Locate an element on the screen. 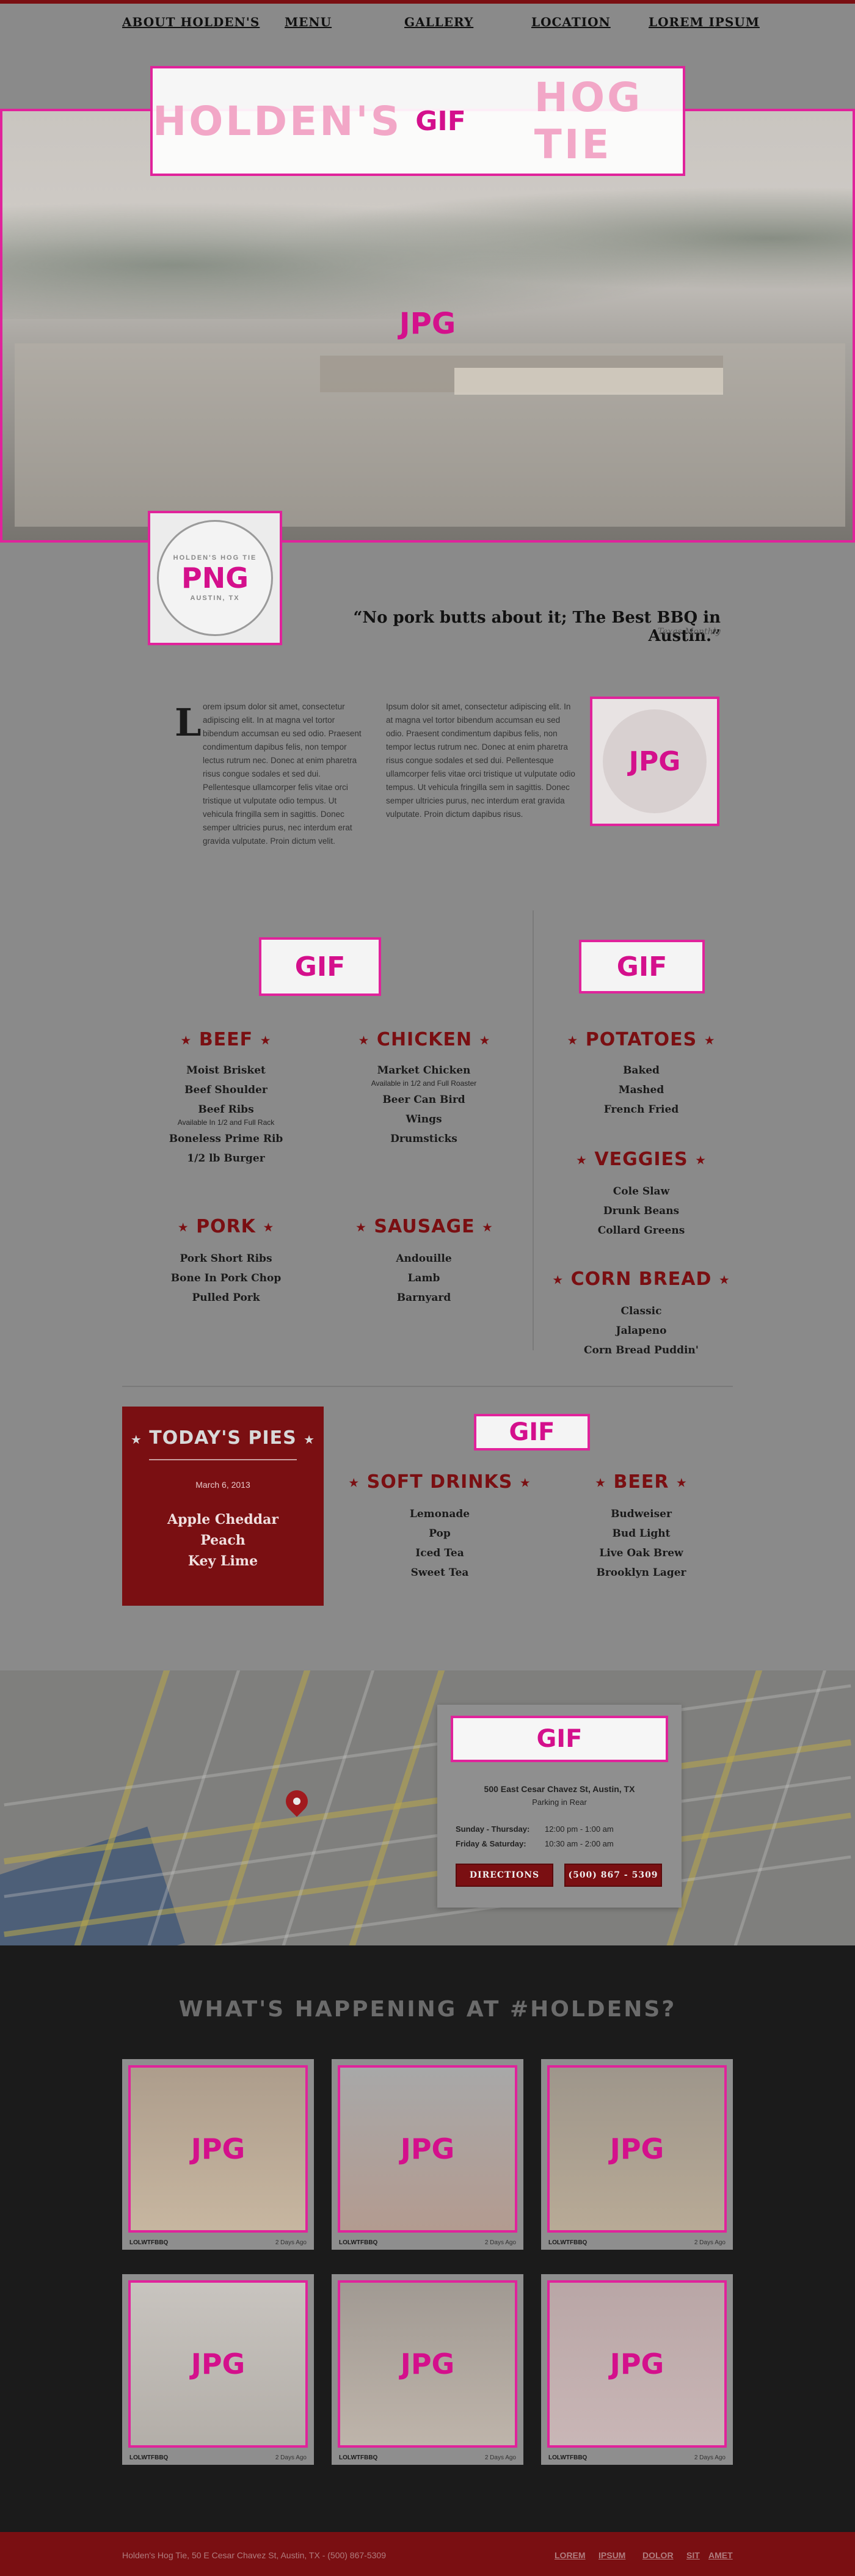 Image resolution: width=855 pixels, height=2576 pixels. soft-drinks-item: Pop is located at coordinates (440, 1534).